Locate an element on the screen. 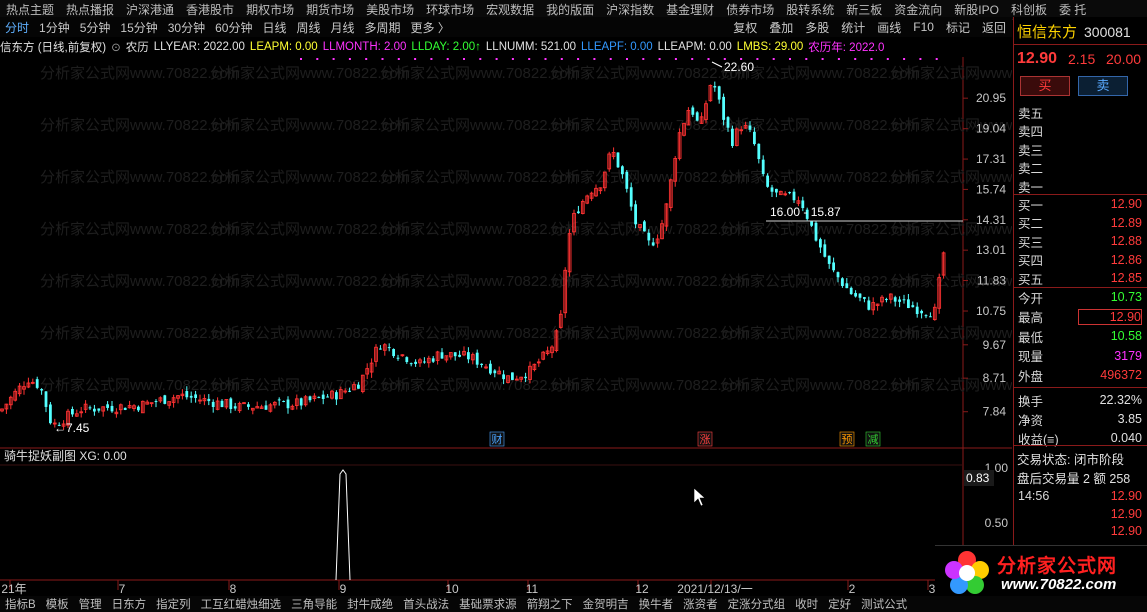 The image size is (1147, 612). date-axis-label: 10 is located at coordinates (452, 589).